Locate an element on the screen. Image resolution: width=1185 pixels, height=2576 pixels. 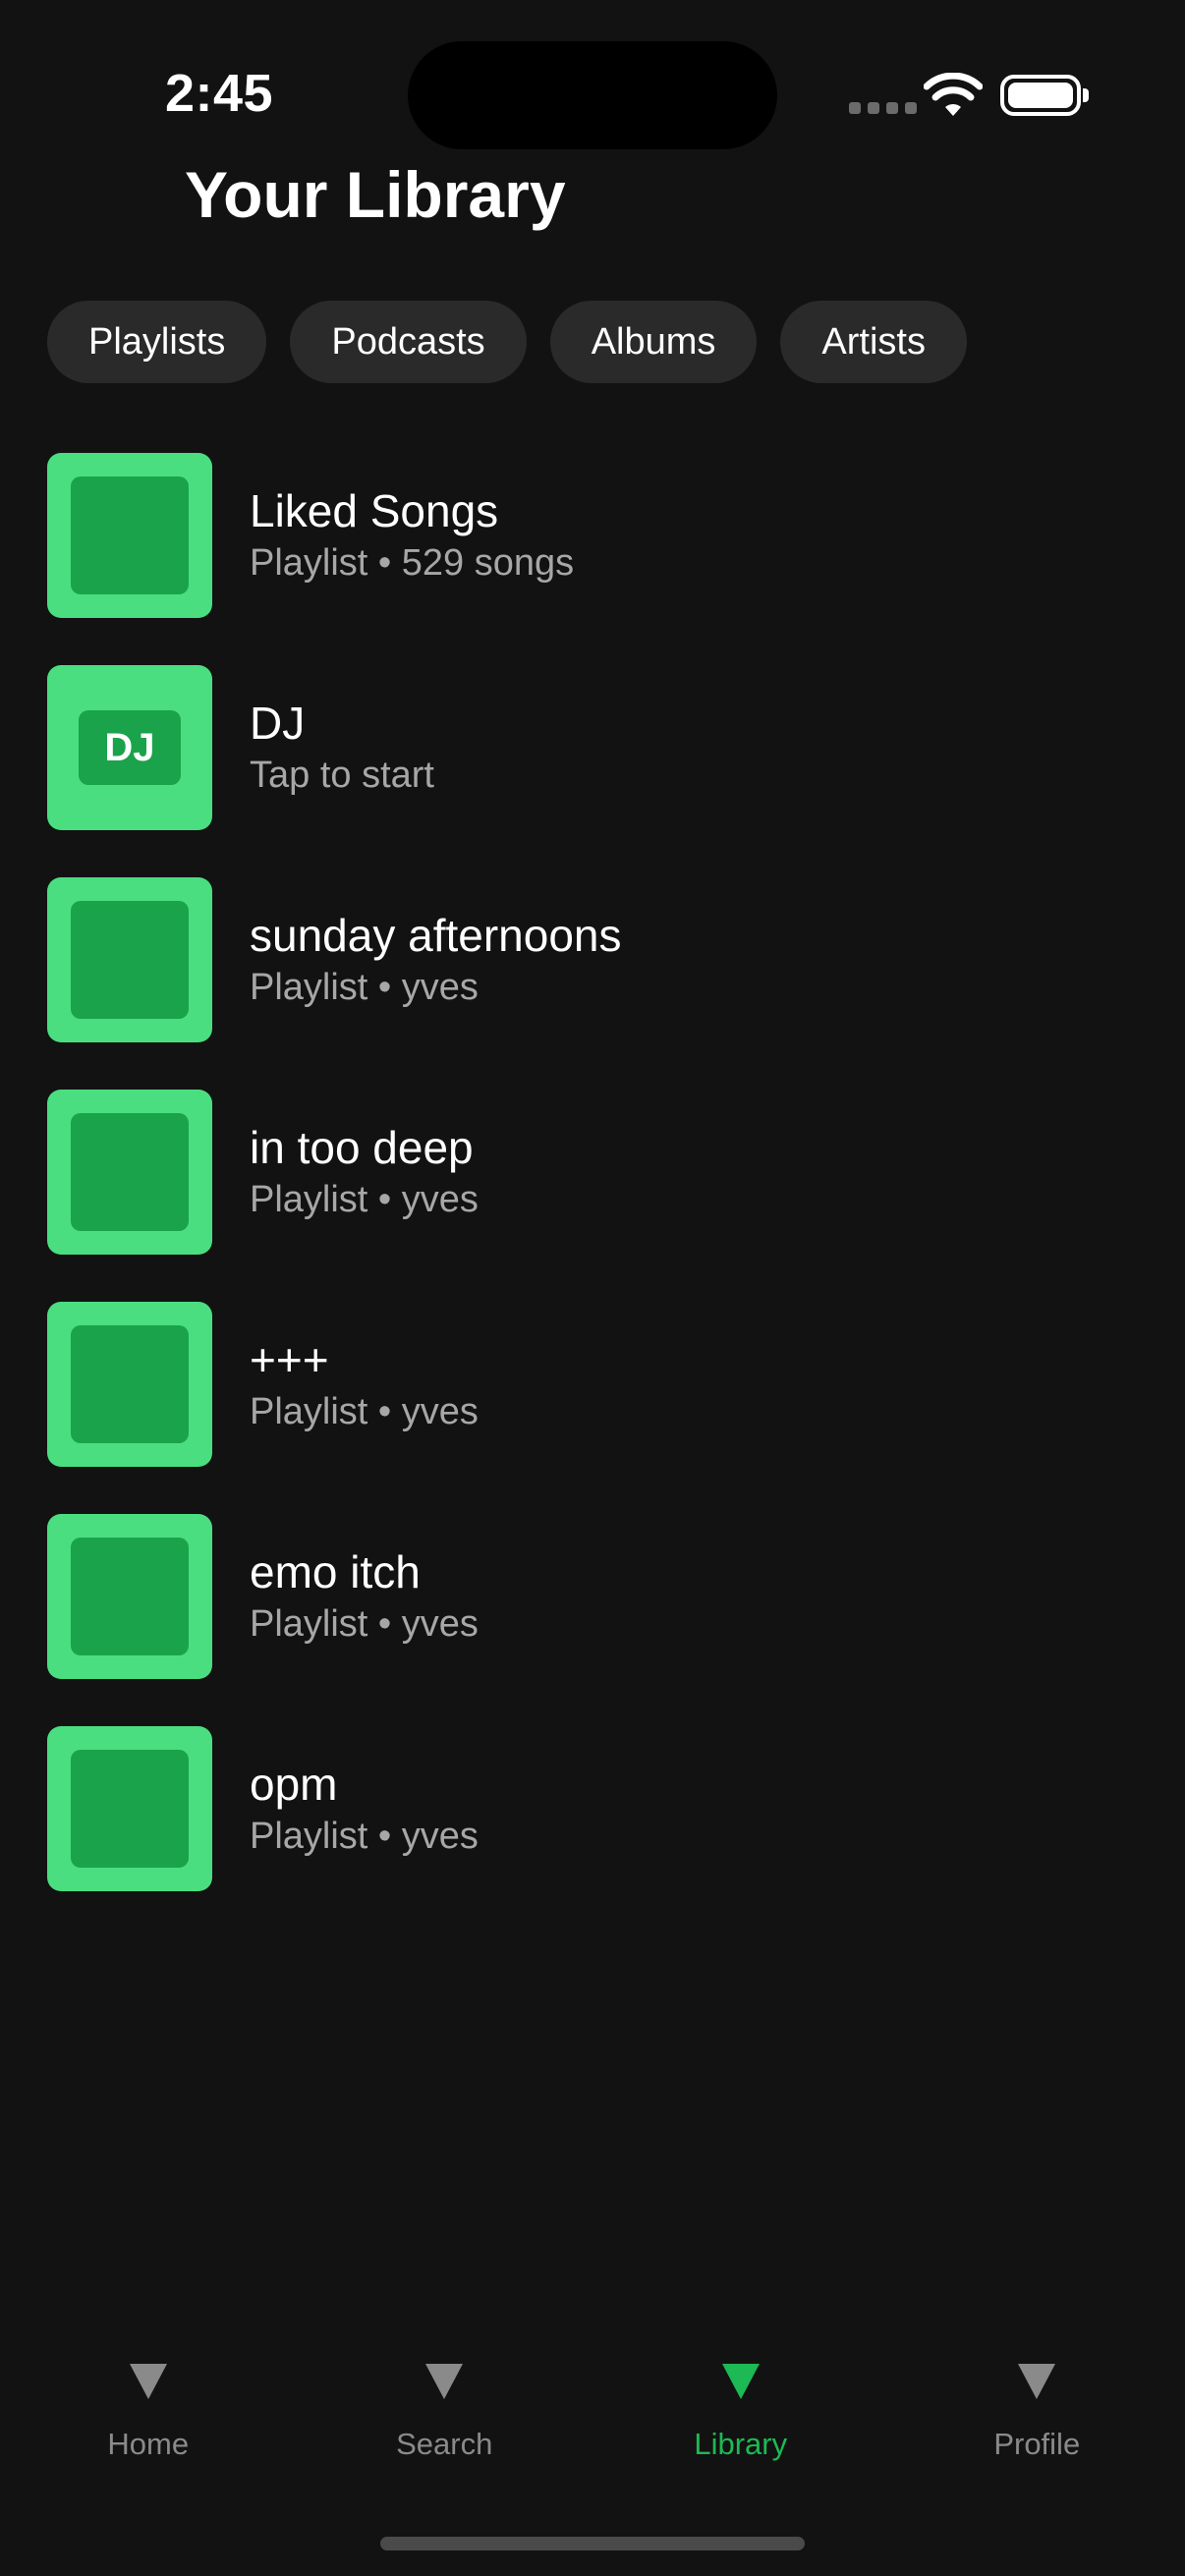
status-time: 2:45 is located at coordinates (220, 93).